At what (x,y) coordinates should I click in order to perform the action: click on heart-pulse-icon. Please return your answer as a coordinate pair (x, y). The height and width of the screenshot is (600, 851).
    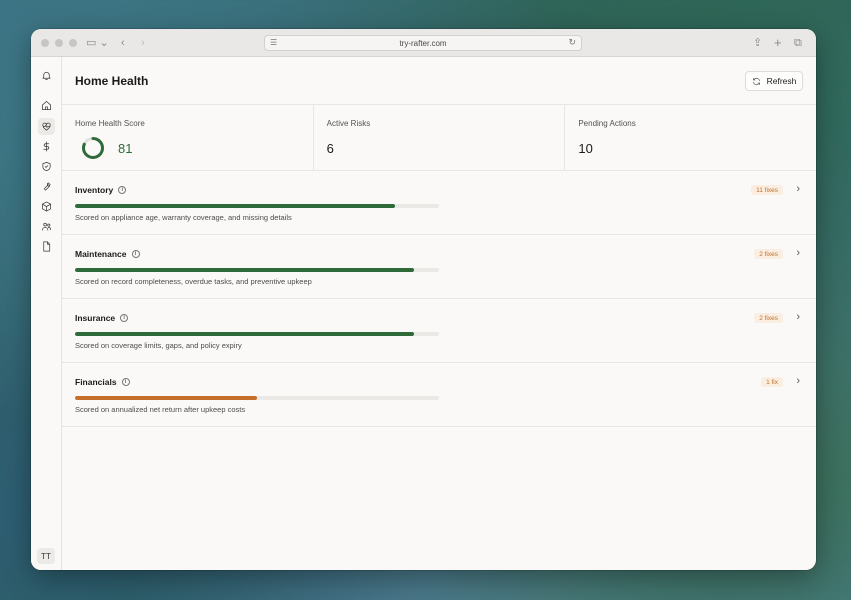
    Looking at the image, I should click on (46, 126).